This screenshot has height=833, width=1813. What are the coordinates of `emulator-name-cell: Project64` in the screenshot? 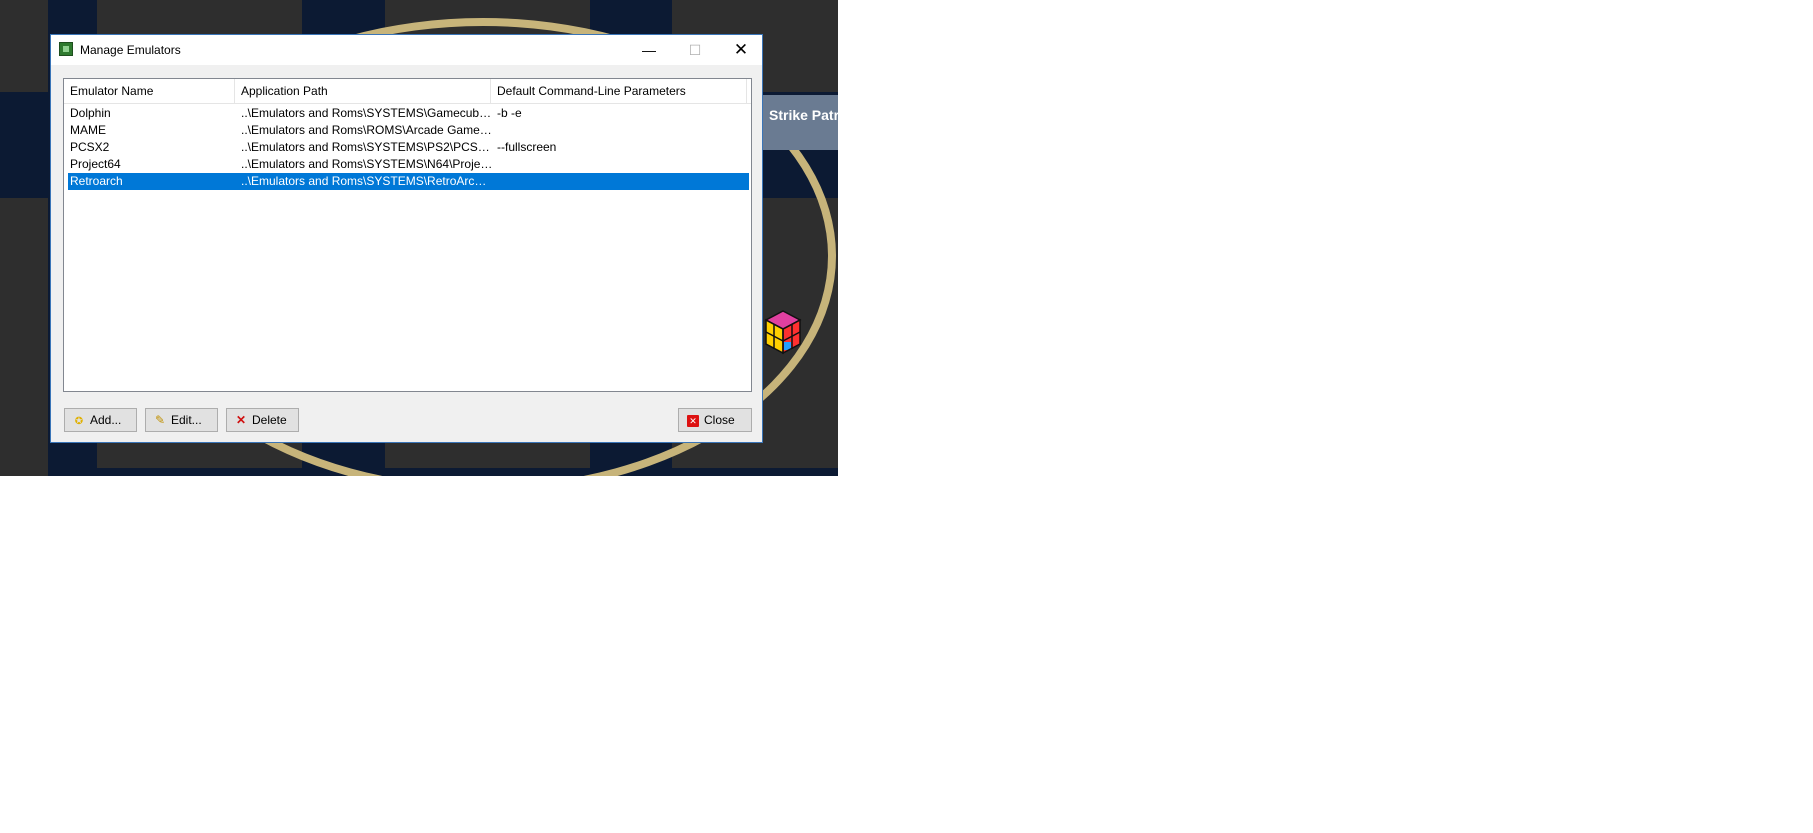 It's located at (95, 164).